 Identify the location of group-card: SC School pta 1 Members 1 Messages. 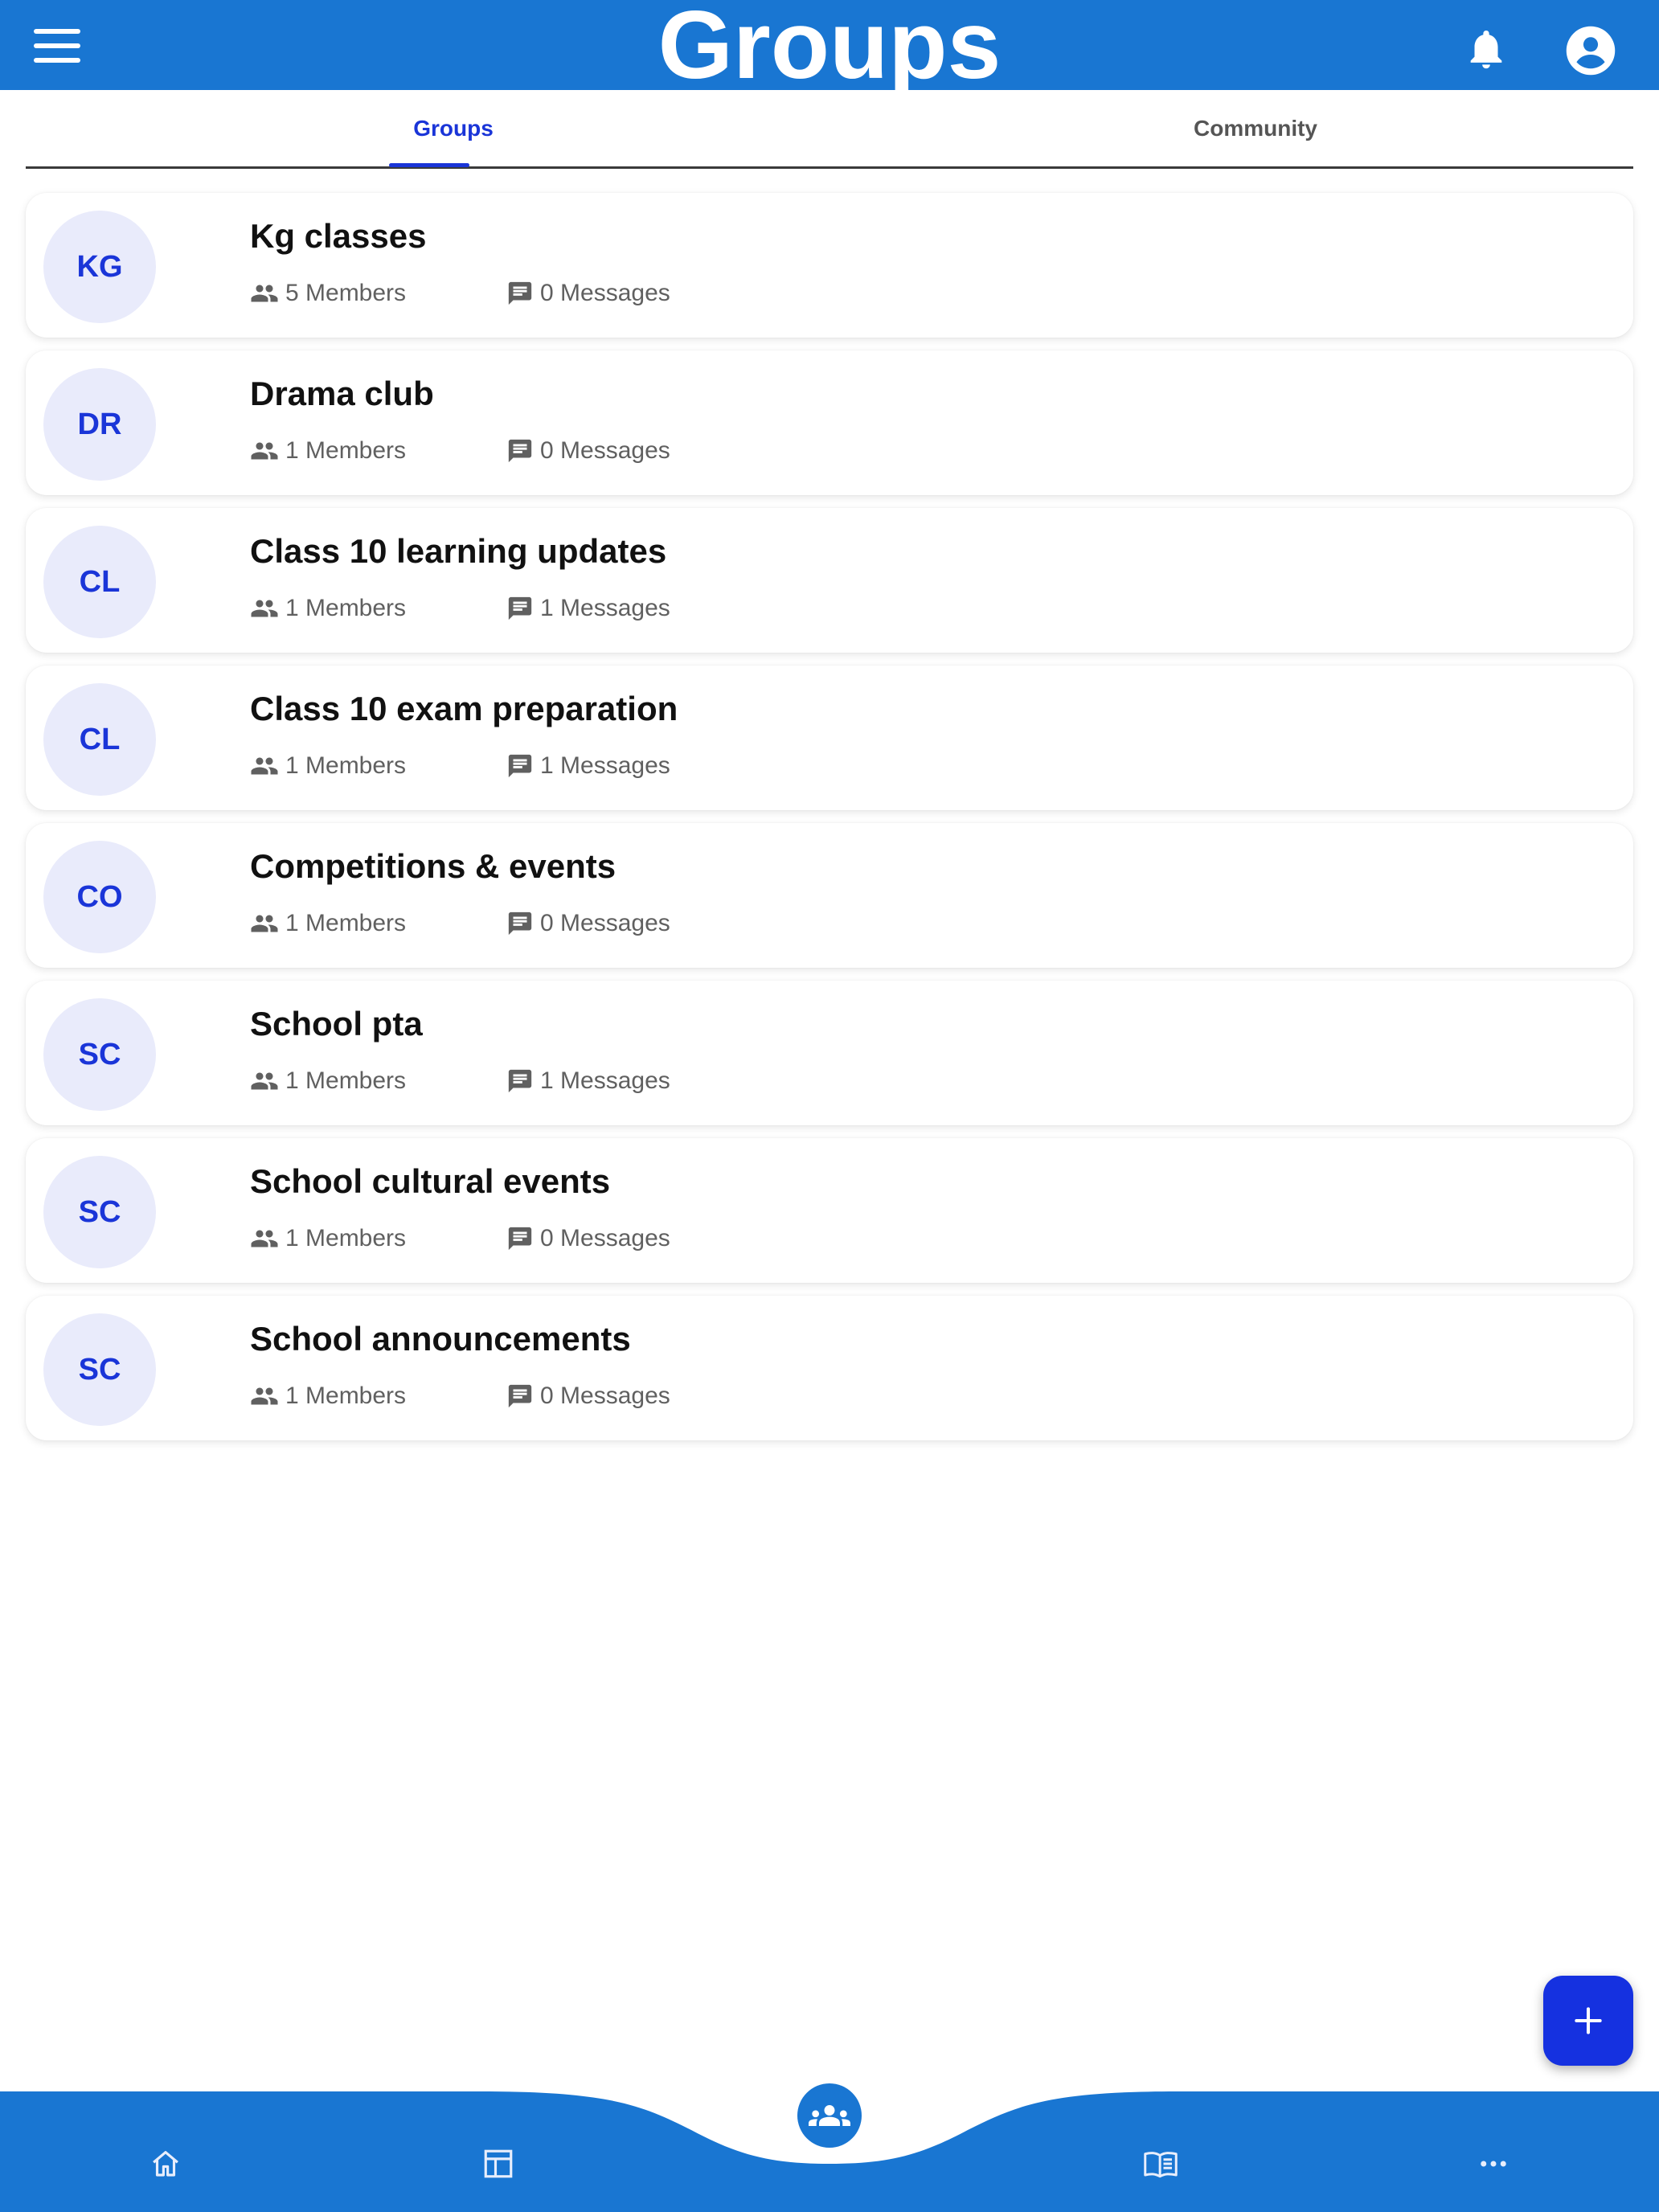
(829, 1053).